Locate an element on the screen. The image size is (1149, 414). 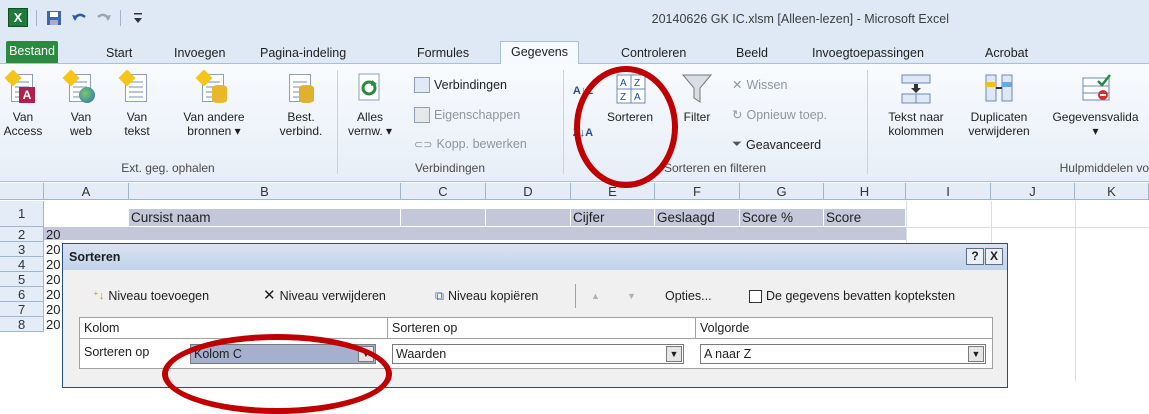
headers-checkbox-row: De gegevens bevatten kopteksten is located at coordinates (852, 296).